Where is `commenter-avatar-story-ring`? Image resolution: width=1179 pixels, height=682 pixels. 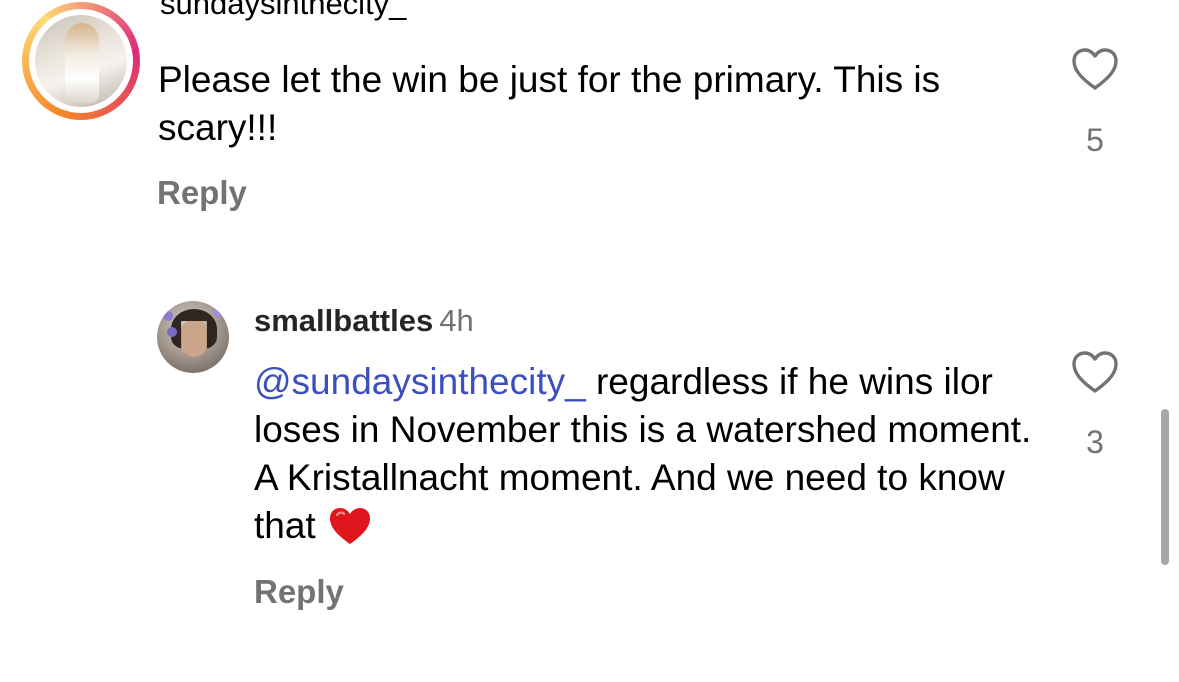
commenter-avatar-story-ring is located at coordinates (81, 61).